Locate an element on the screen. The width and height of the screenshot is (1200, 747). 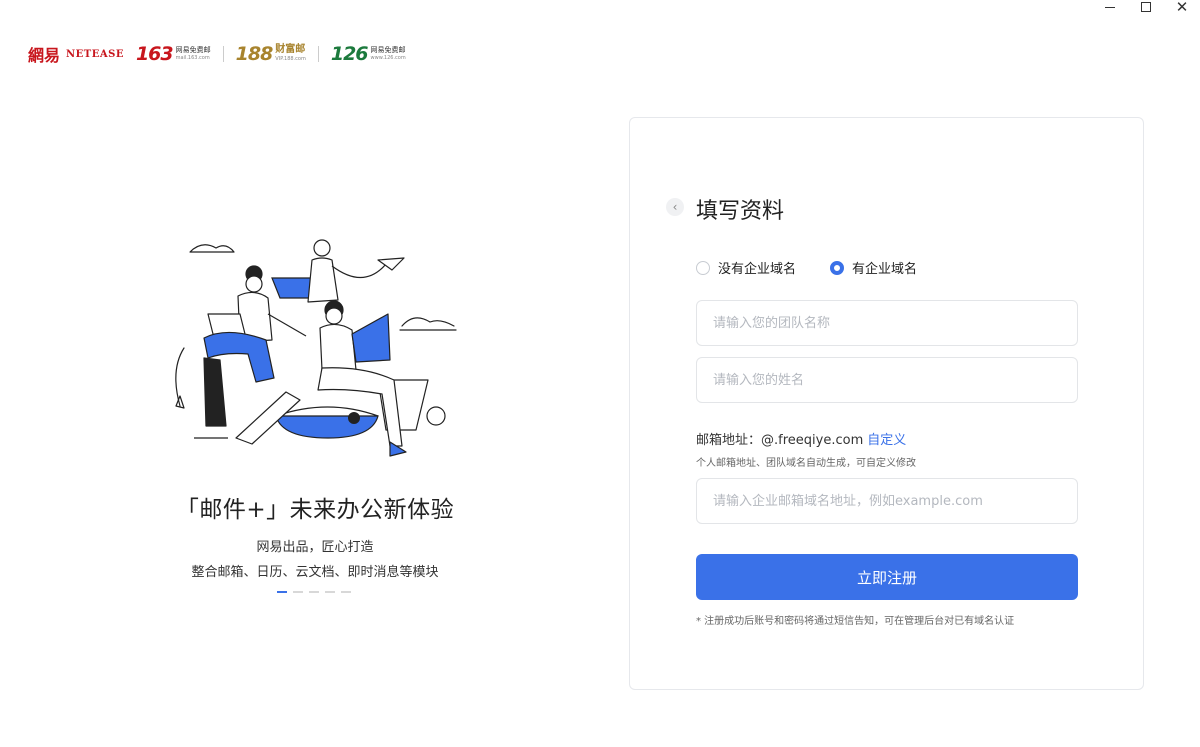
form-title: 填写资料 is located at coordinates (740, 211).